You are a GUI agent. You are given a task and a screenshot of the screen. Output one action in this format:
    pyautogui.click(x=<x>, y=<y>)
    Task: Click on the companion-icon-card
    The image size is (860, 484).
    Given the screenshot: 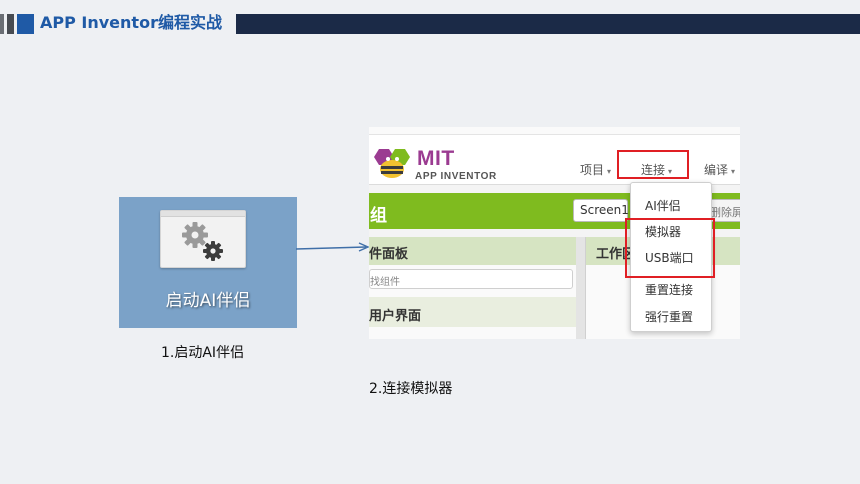 What is the action you would take?
    pyautogui.click(x=203, y=239)
    